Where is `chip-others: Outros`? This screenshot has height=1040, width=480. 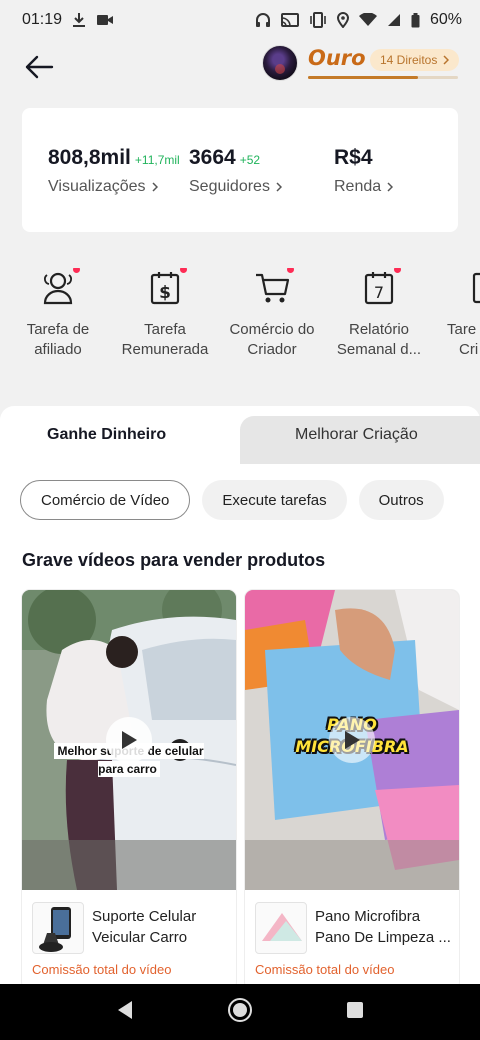
chip-others: Outros is located at coordinates (401, 500).